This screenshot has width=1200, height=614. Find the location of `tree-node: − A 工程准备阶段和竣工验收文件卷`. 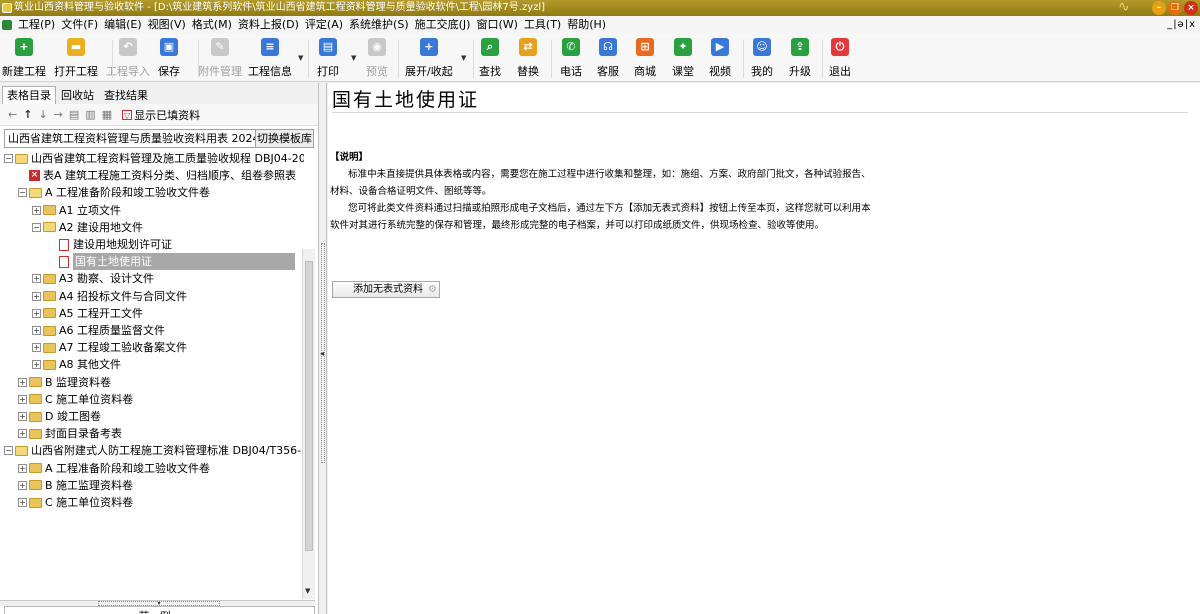

tree-node: − A 工程准备阶段和竣工验收文件卷 is located at coordinates (114, 192).